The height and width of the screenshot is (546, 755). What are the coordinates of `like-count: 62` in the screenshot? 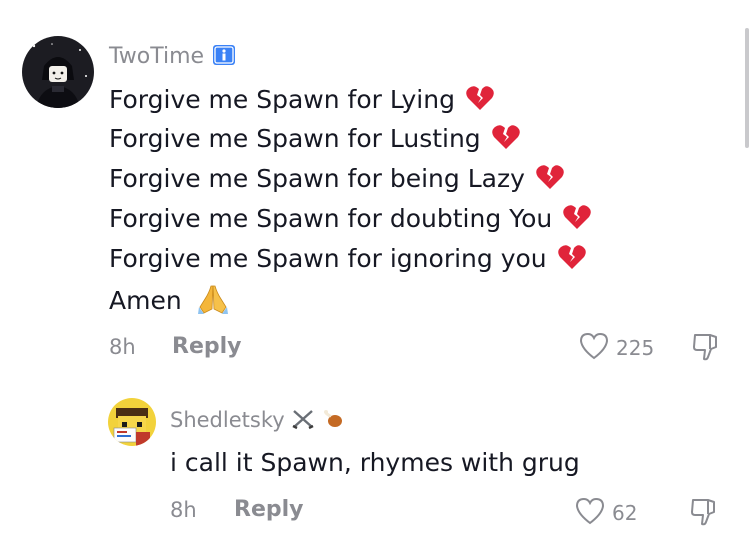 It's located at (625, 513).